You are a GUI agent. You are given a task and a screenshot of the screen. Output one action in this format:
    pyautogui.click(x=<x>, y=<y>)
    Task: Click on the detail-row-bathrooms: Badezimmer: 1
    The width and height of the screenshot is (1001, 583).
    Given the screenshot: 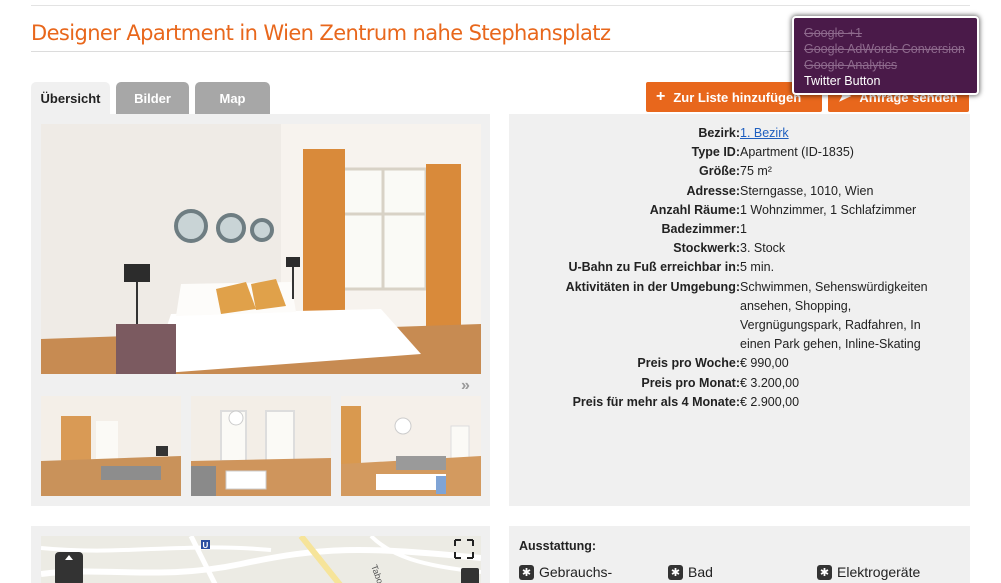 What is the action you would take?
    pyautogui.click(x=739, y=229)
    